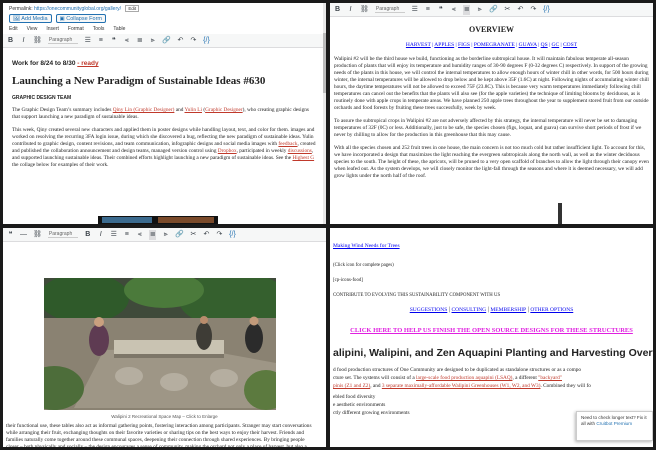  Describe the element at coordinates (287, 144) in the screenshot. I see `feedback-link: feedback` at that location.